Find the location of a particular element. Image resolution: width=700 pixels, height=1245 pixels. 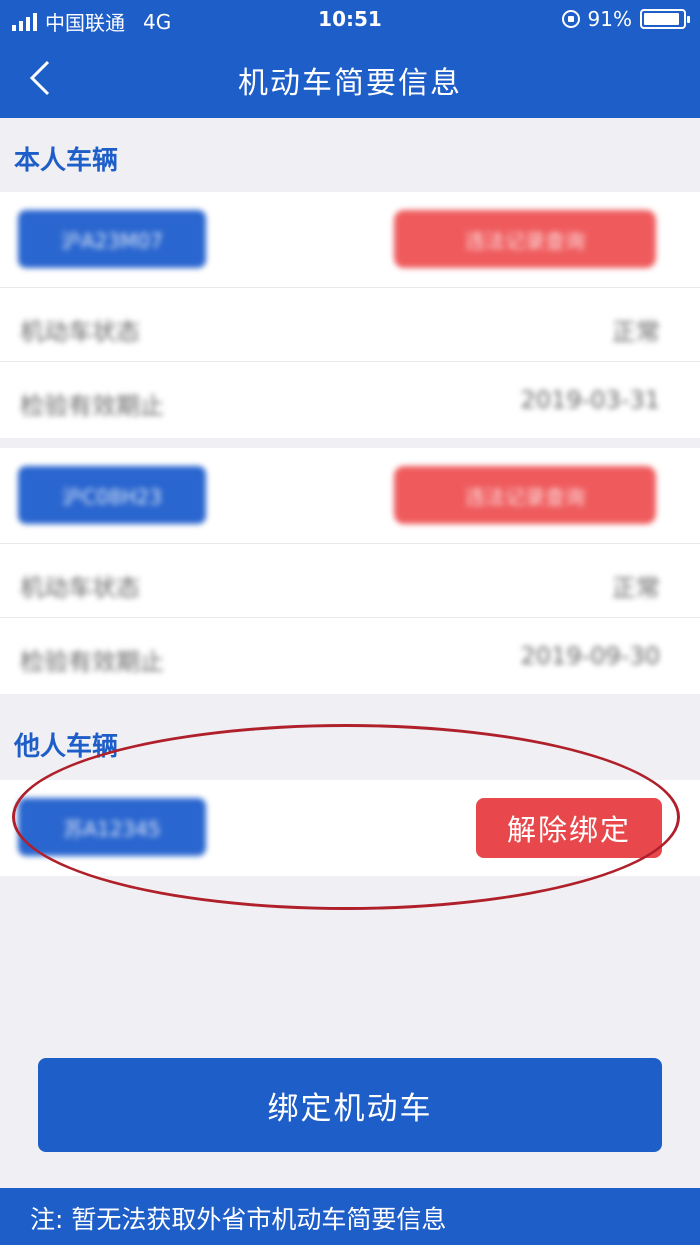

section-header-own: 本人车辆 is located at coordinates (66, 161).